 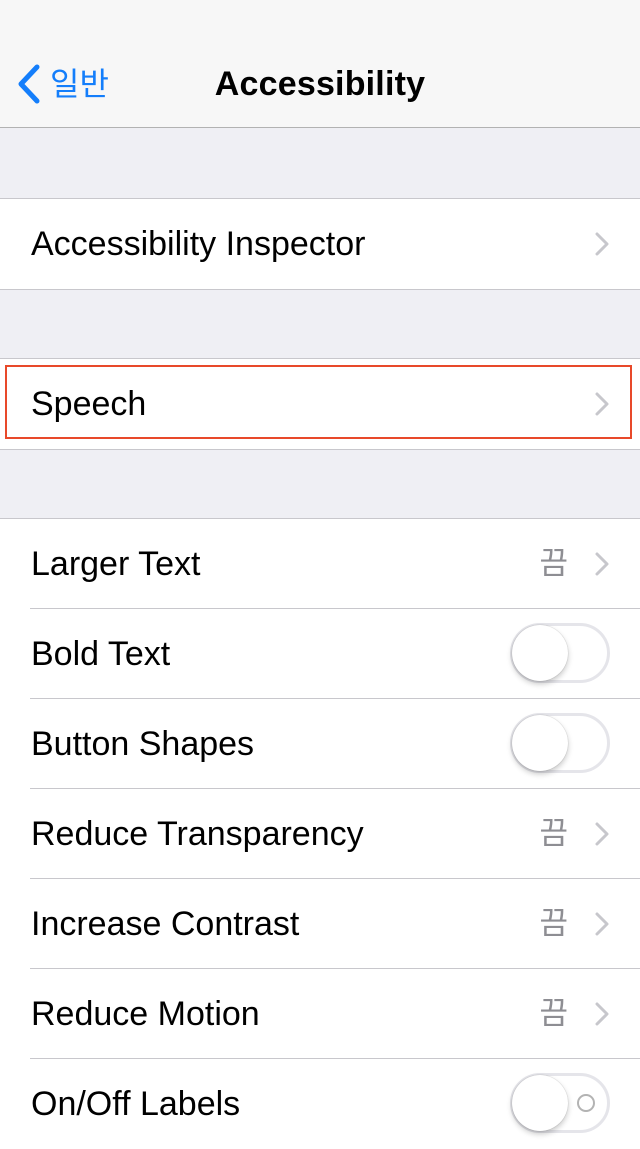 What do you see at coordinates (101, 654) in the screenshot?
I see `row-label: Bold Text` at bounding box center [101, 654].